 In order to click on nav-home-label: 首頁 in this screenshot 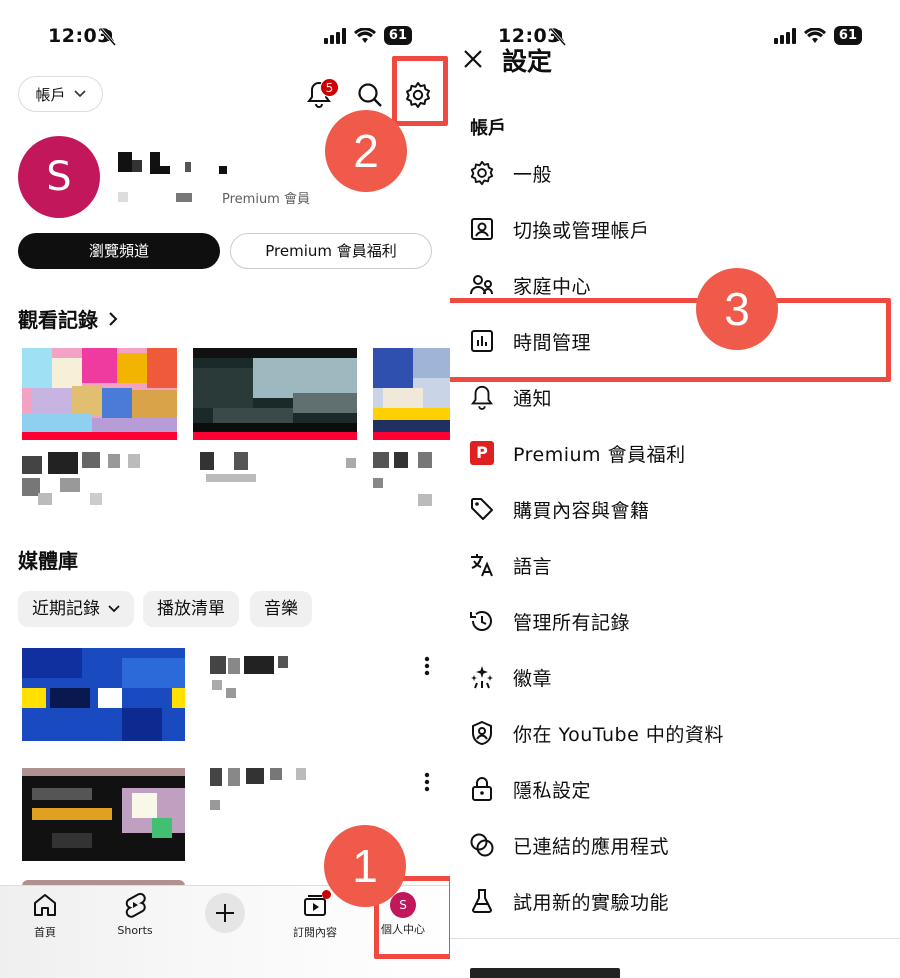, I will do `click(45, 932)`.